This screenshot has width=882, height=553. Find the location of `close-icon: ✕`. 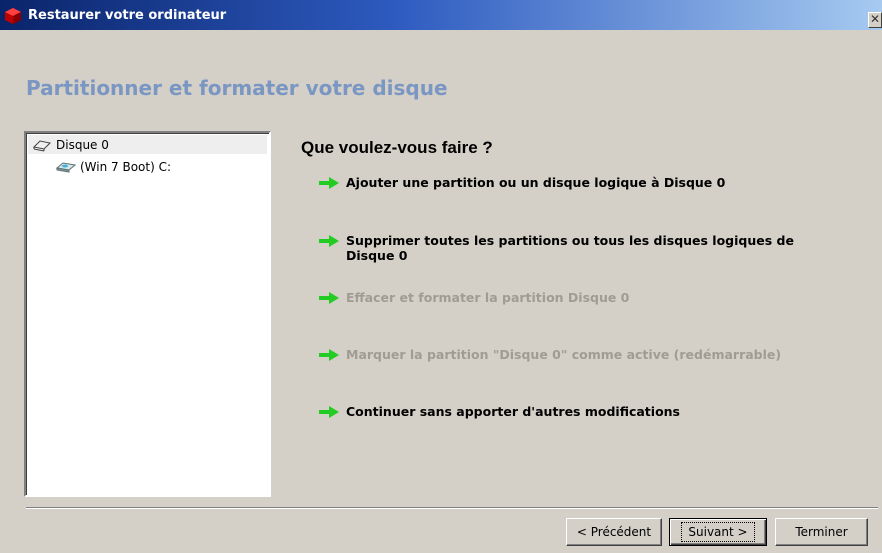

close-icon: ✕ is located at coordinates (875, 19).